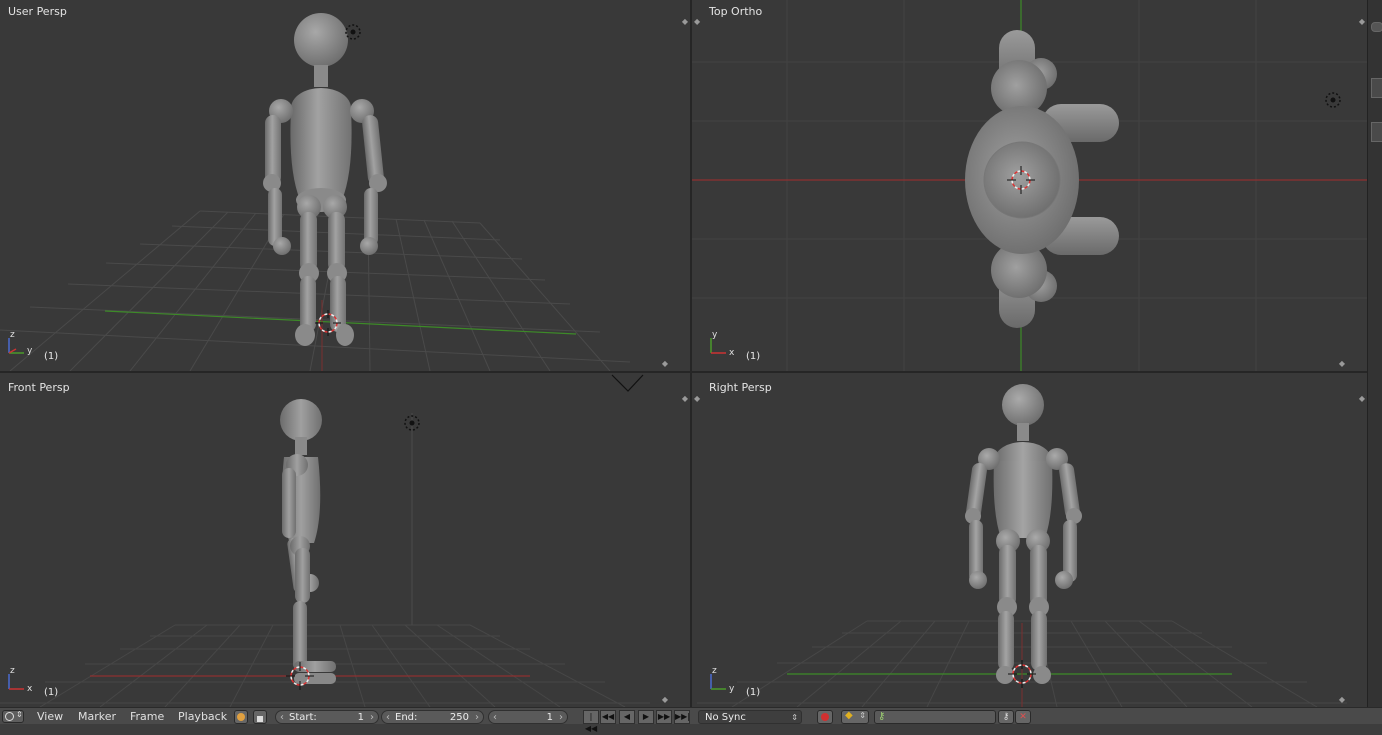 This screenshot has width=1382, height=735. I want to click on menu-marker: Marker, so click(97, 716).